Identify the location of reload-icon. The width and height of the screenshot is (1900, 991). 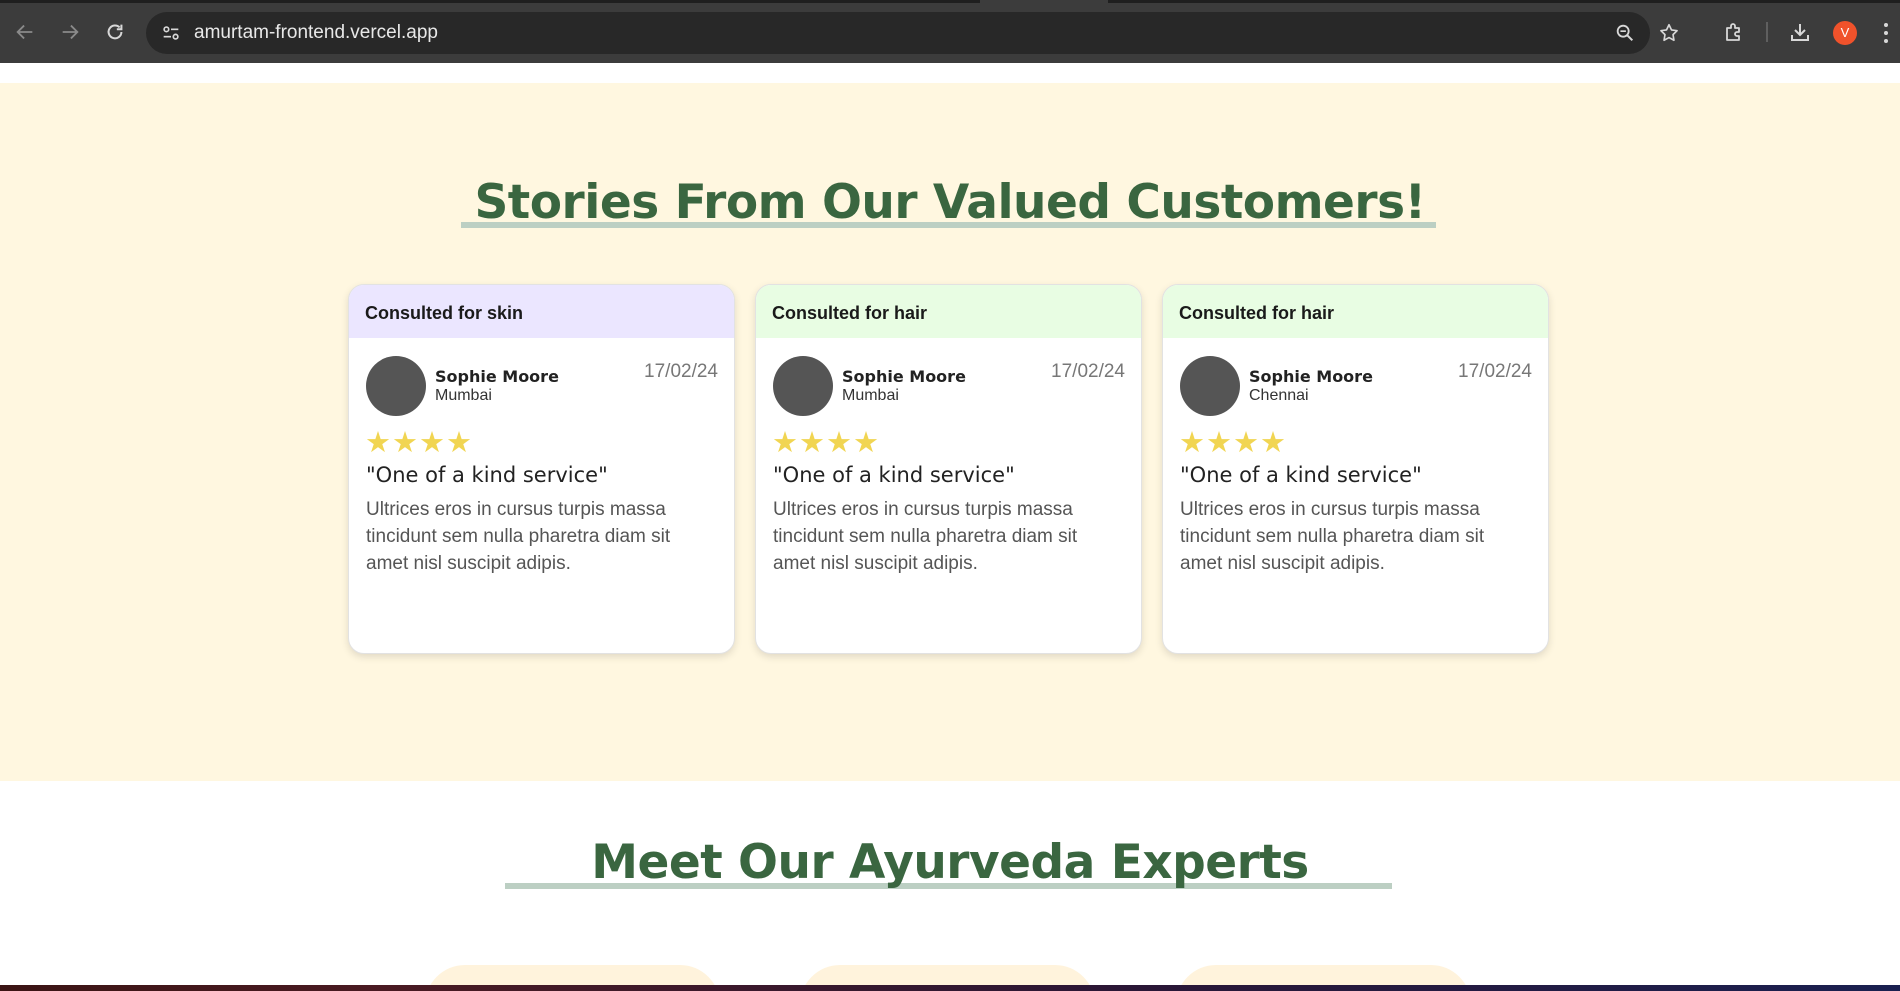
(115, 32).